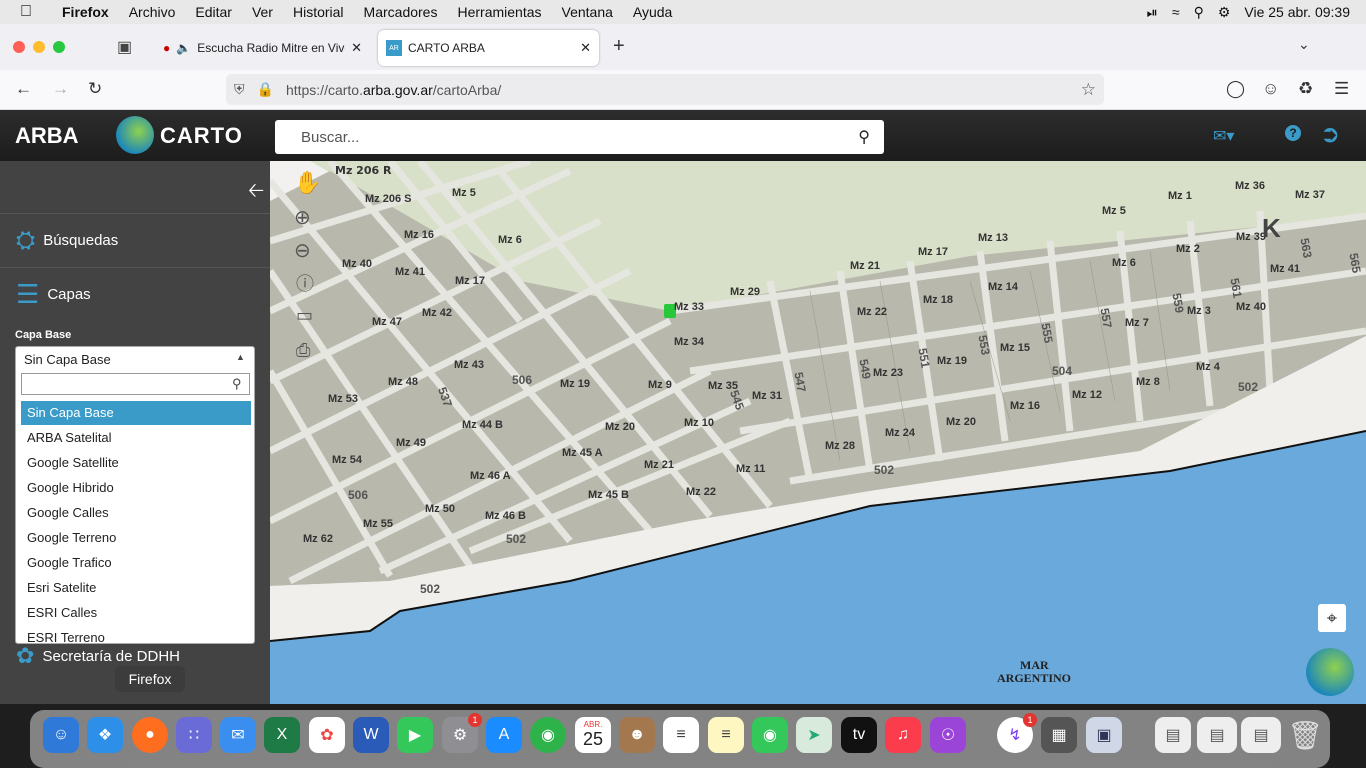  What do you see at coordinates (136, 488) in the screenshot?
I see `option-google-hibrido: Google Hibrido` at bounding box center [136, 488].